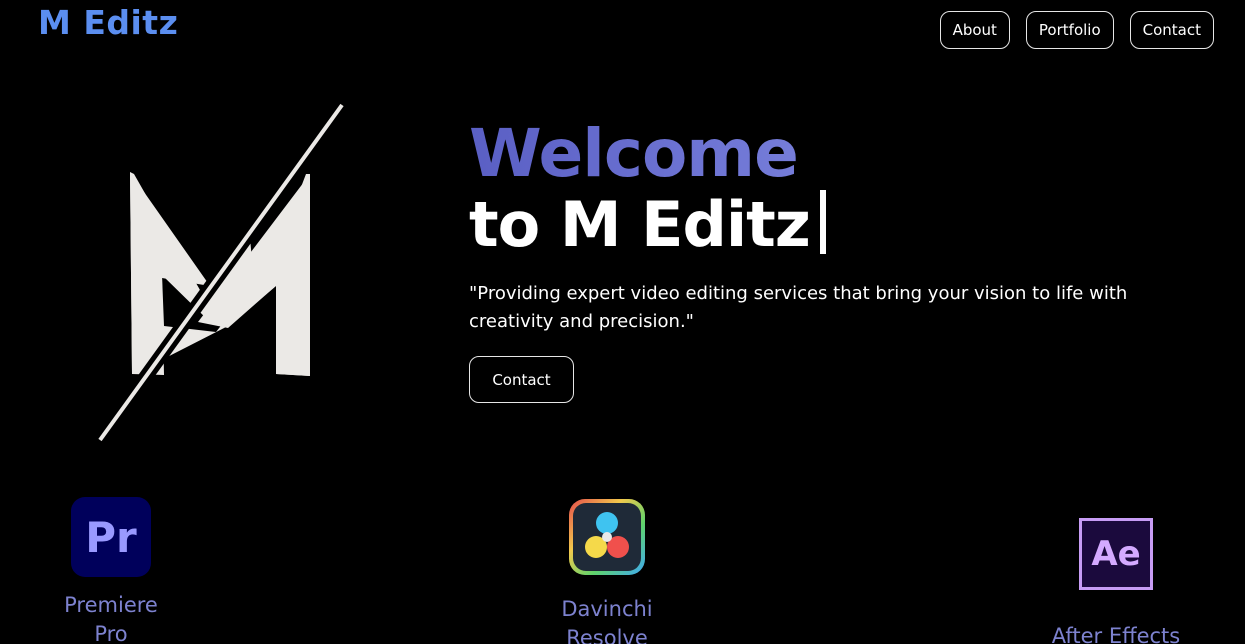 The width and height of the screenshot is (1245, 644). What do you see at coordinates (108, 23) in the screenshot?
I see `brand-logo-text: M Editz` at bounding box center [108, 23].